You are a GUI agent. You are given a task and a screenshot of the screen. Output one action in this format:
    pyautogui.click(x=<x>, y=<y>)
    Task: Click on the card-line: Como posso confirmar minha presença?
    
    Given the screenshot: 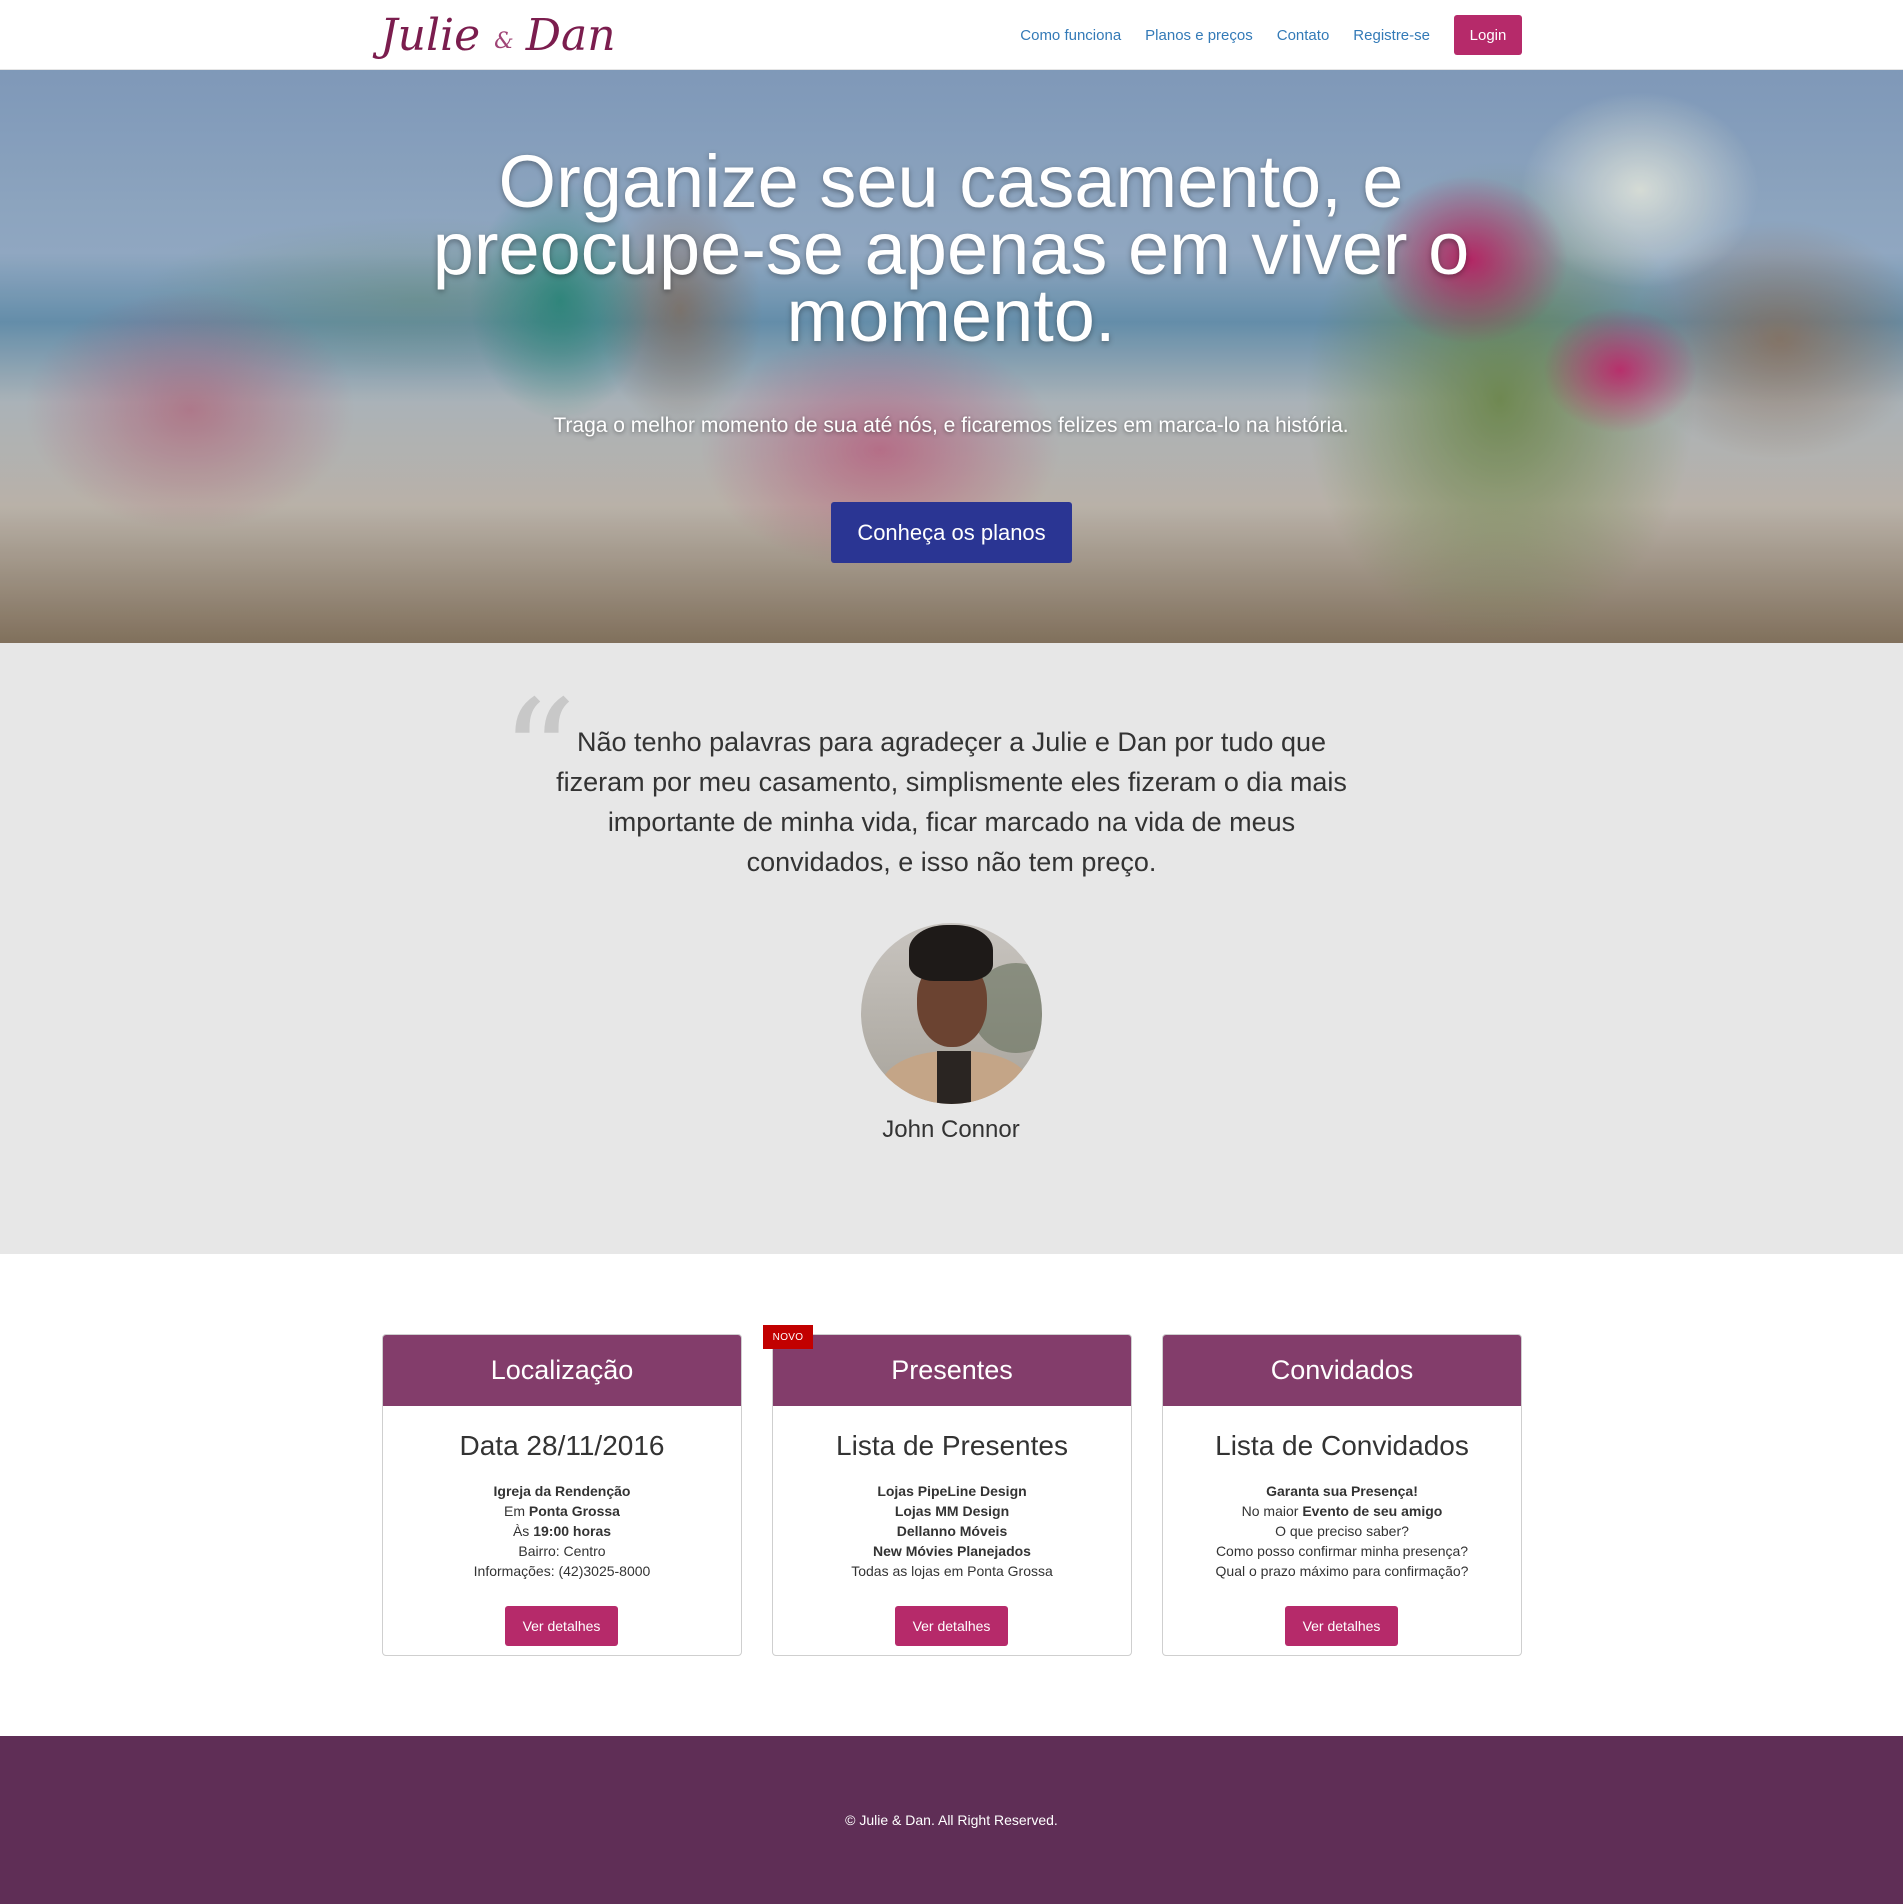 What is the action you would take?
    pyautogui.click(x=1342, y=1551)
    